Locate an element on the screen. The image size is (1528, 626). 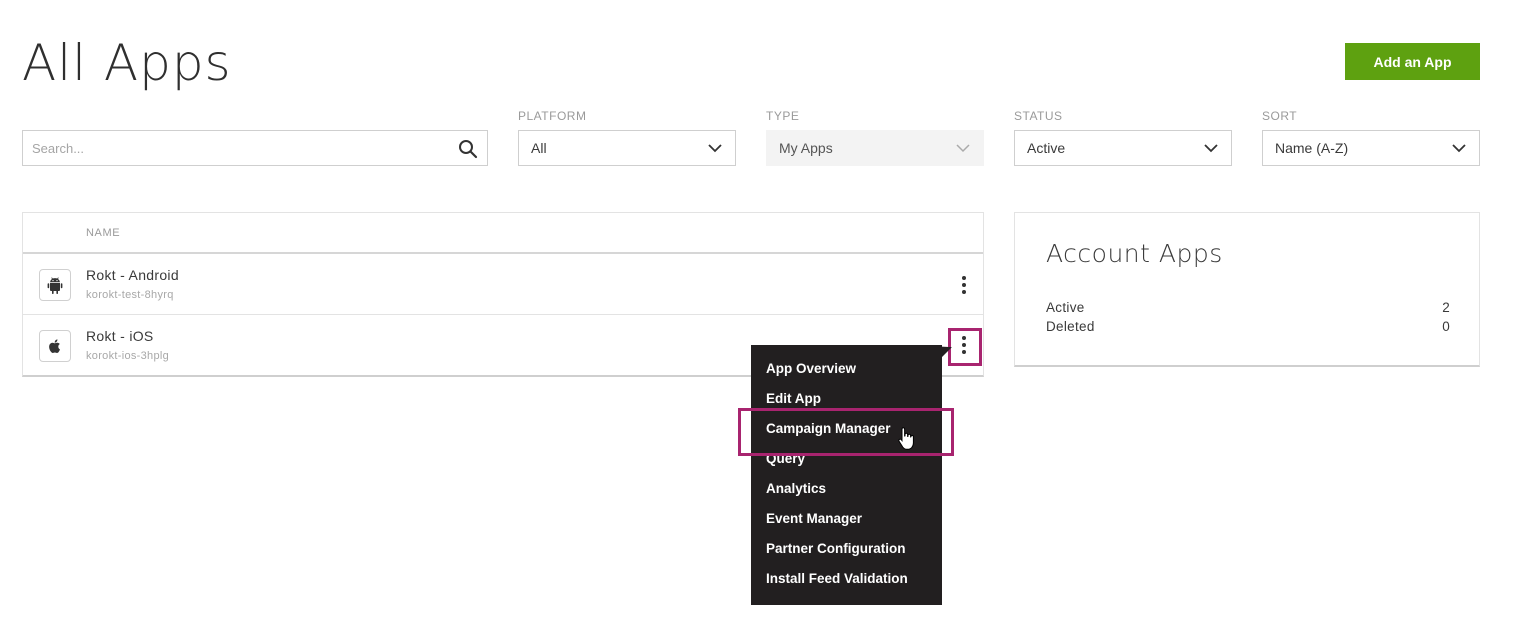
table-row: Rokt - Android korokt-test-8hyrq is located at coordinates (503, 284).